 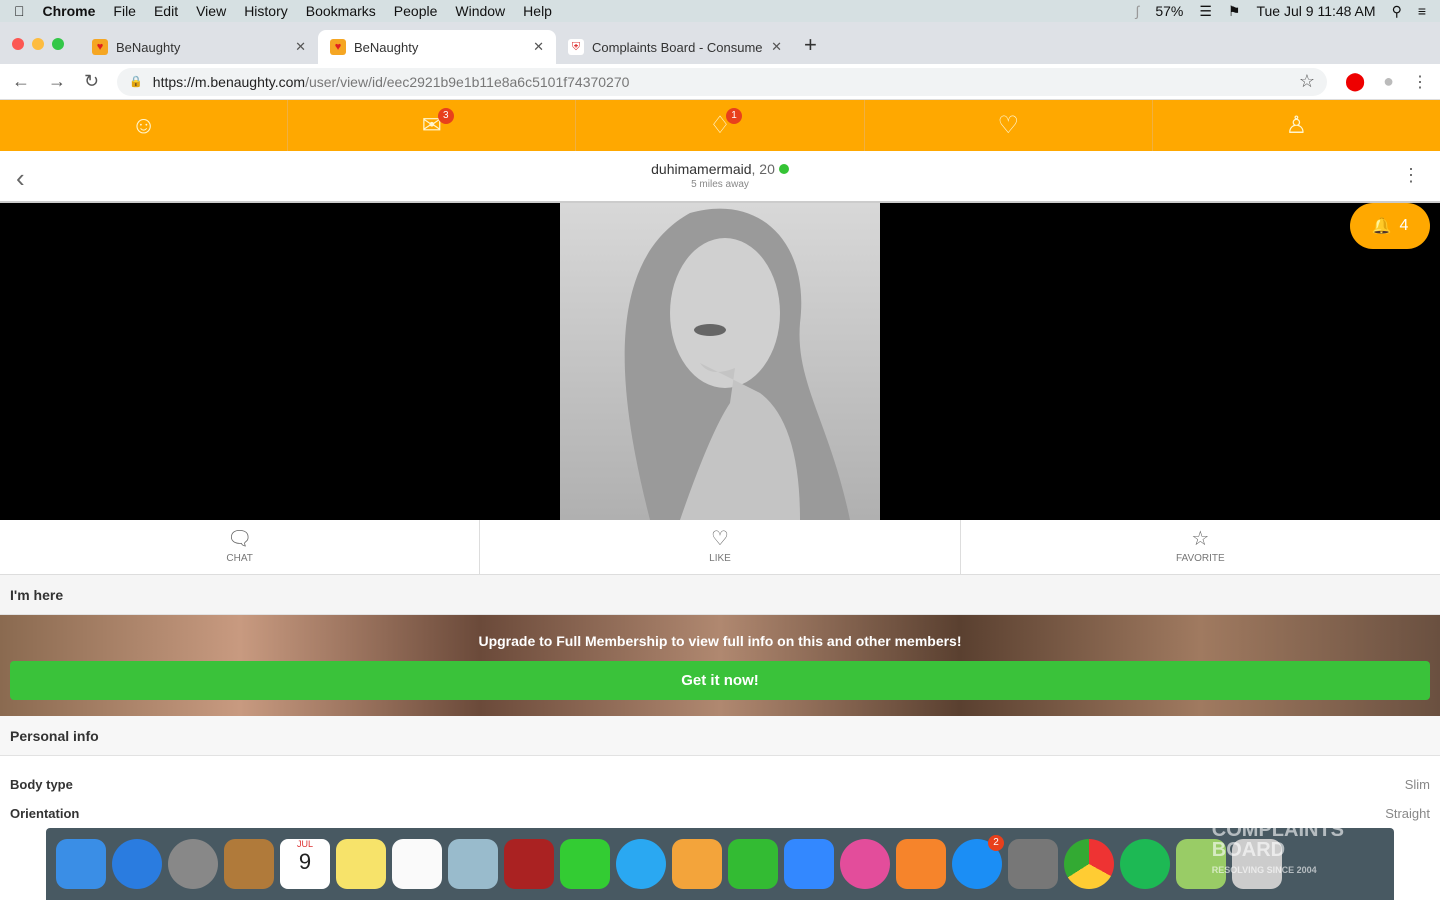 I want to click on pages-icon, so click(x=697, y=864).